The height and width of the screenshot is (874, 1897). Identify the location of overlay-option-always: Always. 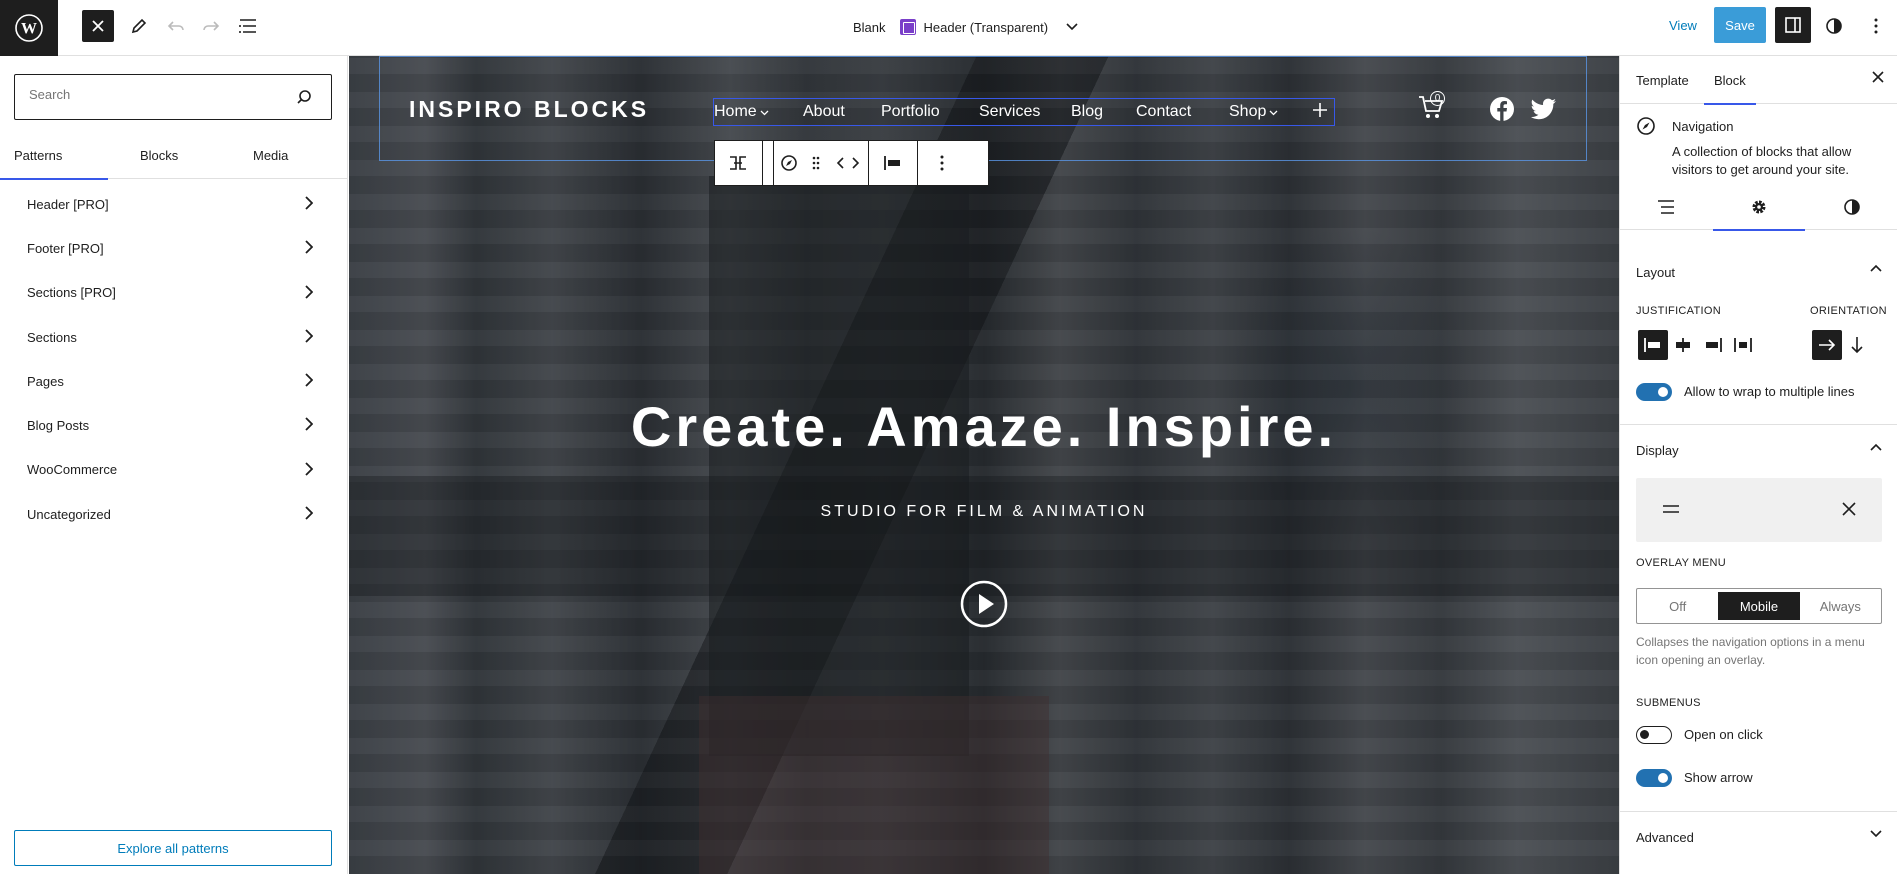
(1840, 606).